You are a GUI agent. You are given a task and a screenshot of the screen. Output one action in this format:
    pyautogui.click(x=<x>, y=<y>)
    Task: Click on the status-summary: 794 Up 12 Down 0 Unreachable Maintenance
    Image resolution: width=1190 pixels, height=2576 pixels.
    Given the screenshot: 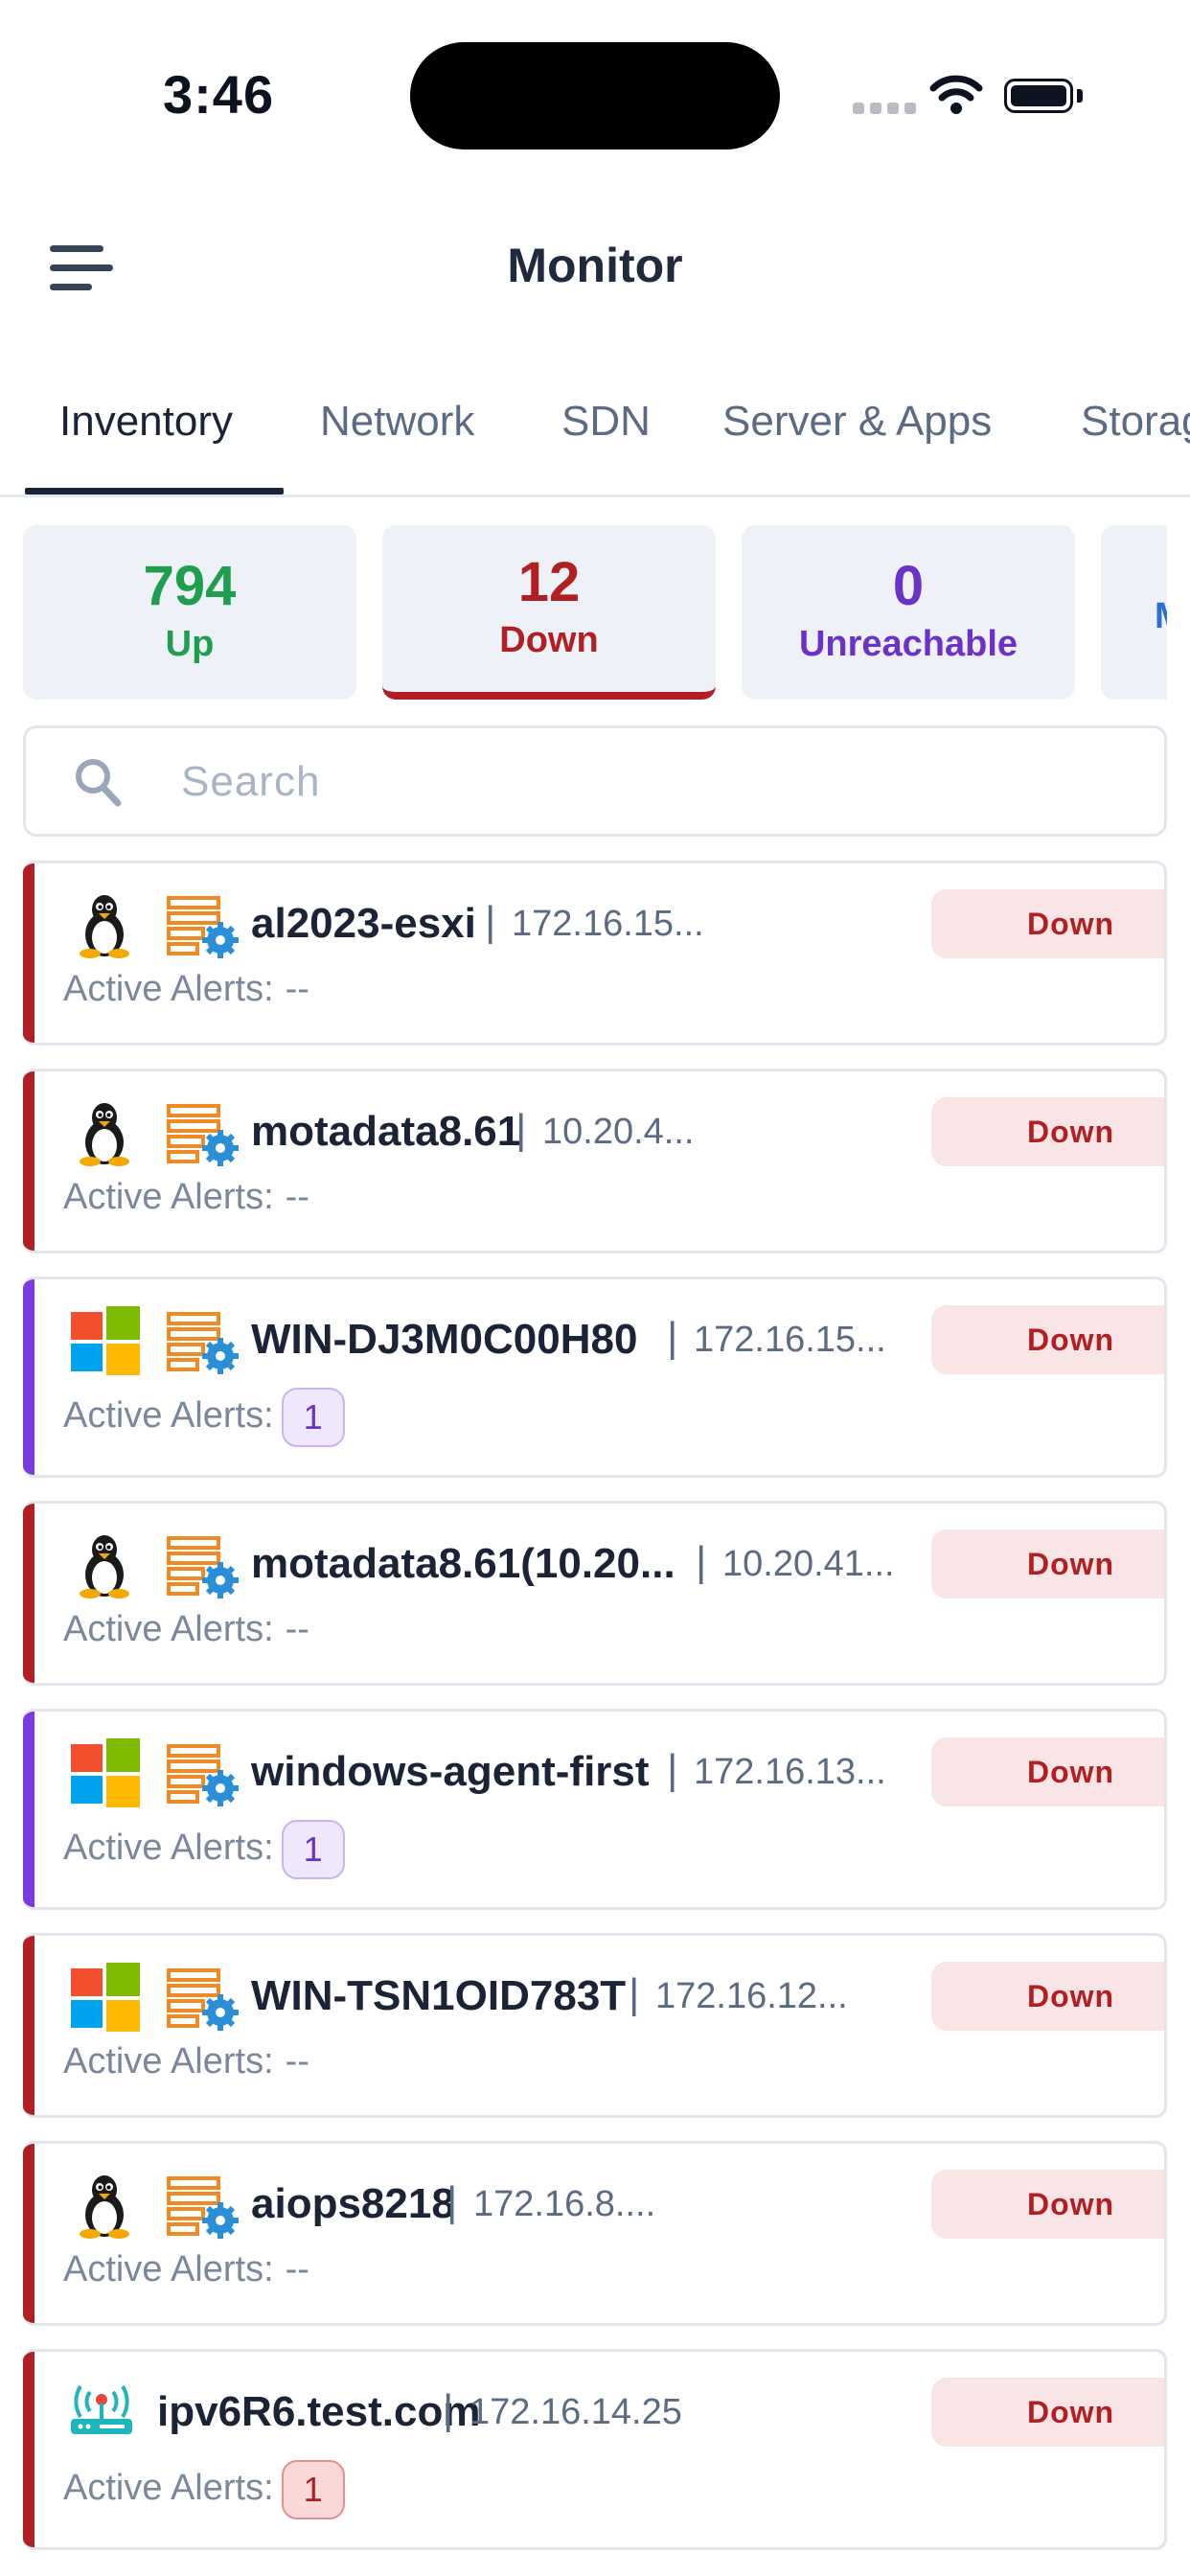 What is the action you would take?
    pyautogui.click(x=584, y=613)
    